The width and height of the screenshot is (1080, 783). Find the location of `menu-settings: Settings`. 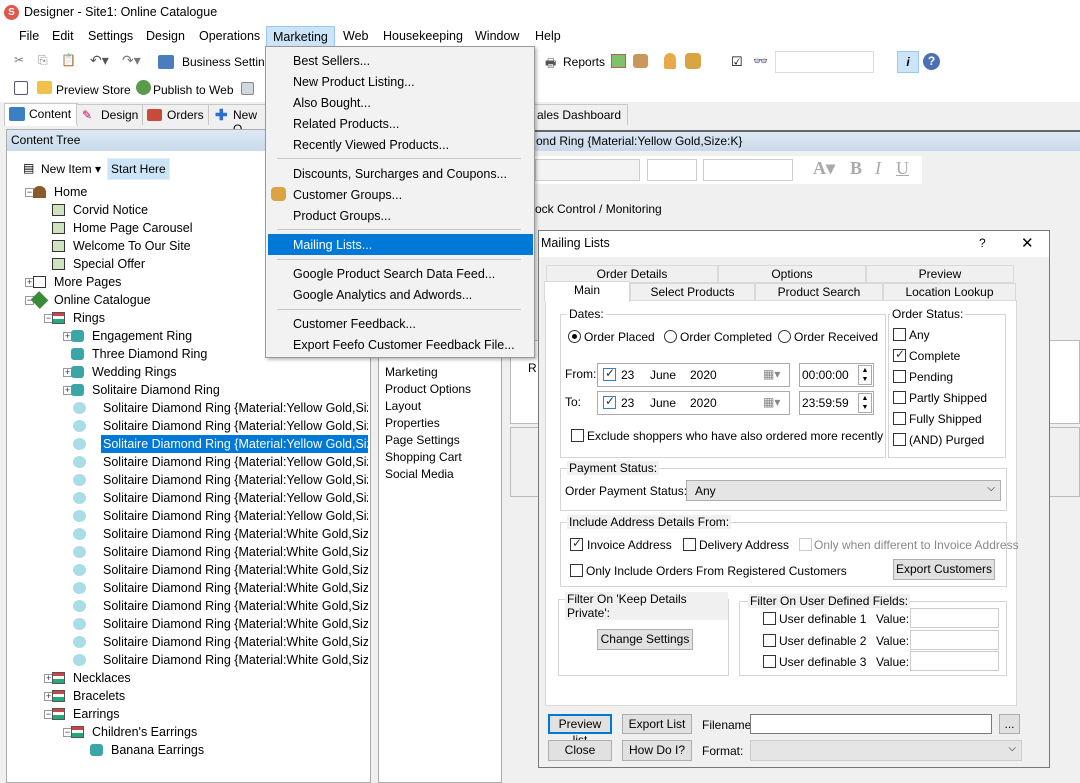

menu-settings: Settings is located at coordinates (110, 36).